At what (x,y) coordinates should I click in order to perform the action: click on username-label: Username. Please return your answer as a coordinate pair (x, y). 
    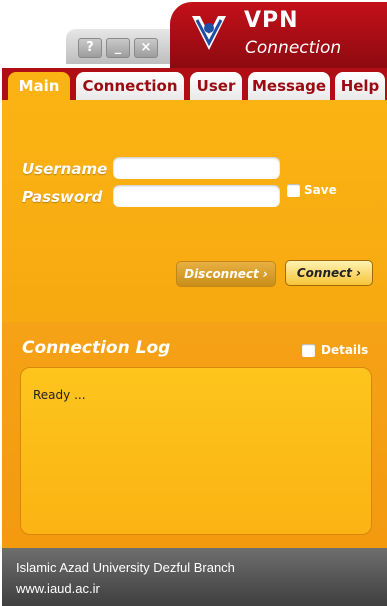
    Looking at the image, I should click on (65, 169).